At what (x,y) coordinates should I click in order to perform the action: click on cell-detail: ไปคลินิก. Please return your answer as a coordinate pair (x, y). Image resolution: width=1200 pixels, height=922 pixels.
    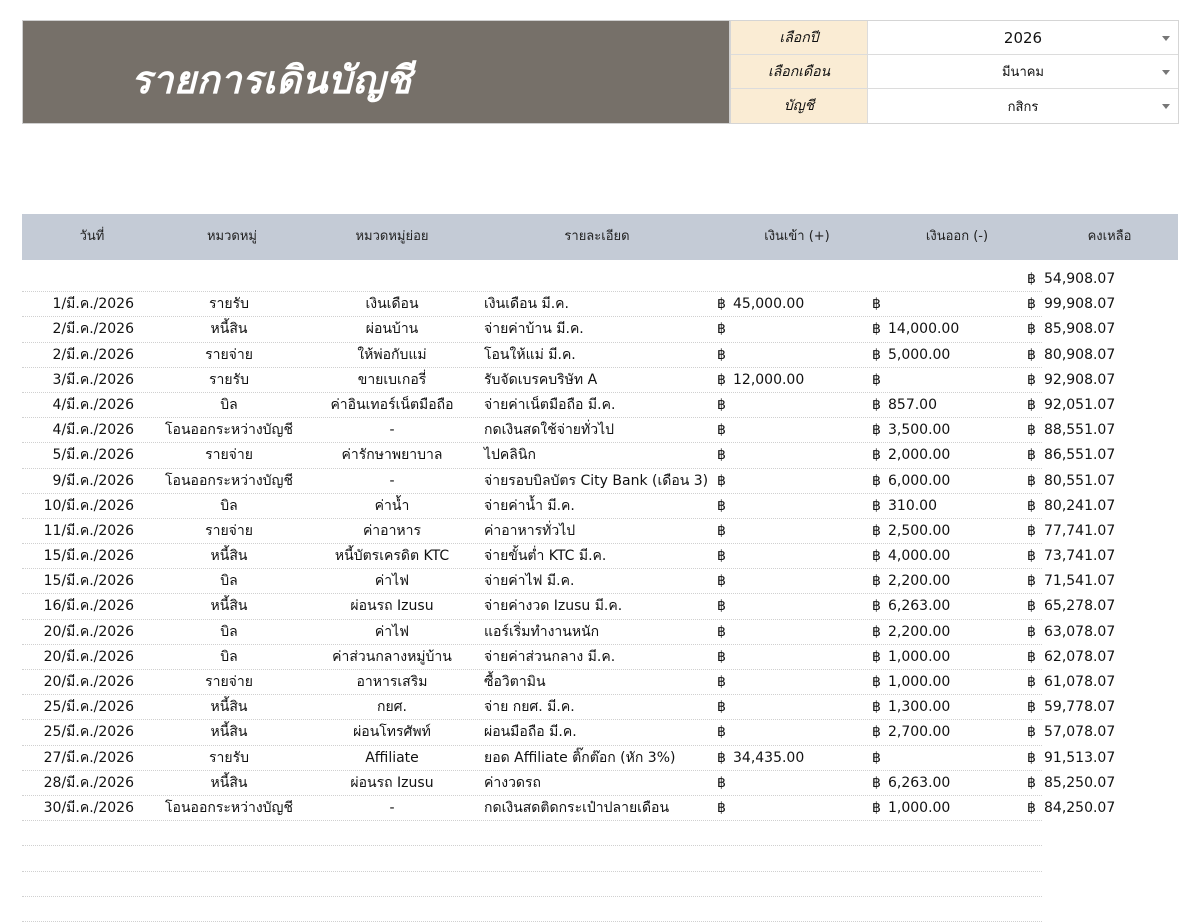
    Looking at the image, I should click on (510, 455).